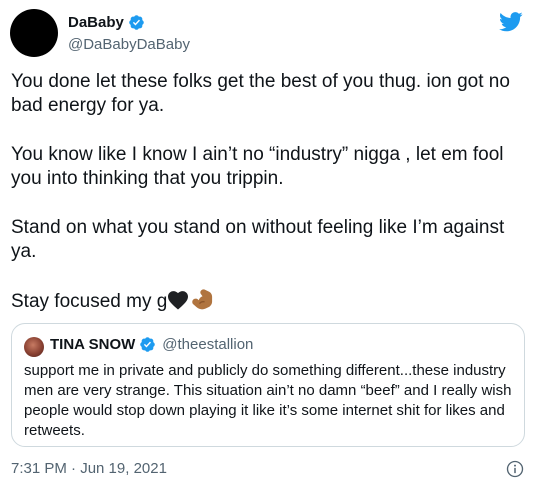 This screenshot has width=539, height=494. Describe the element at coordinates (202, 299) in the screenshot. I see `flexed-biceps-icon` at that location.